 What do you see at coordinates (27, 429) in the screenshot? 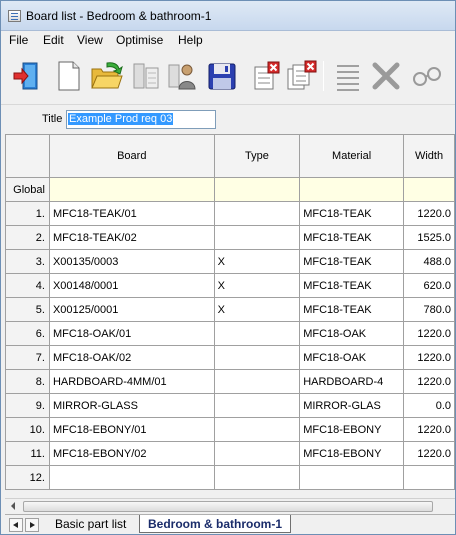
I see `row-number: 10.` at bounding box center [27, 429].